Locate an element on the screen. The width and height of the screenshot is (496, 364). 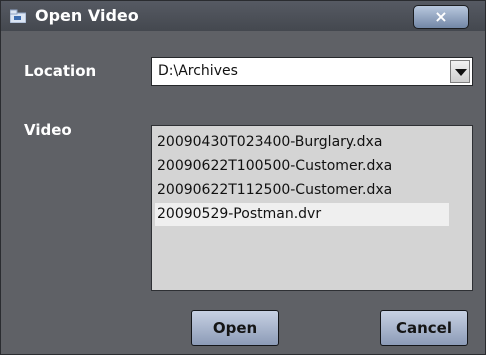
list-item-selected: 20090529-Postman.dvr is located at coordinates (302, 214).